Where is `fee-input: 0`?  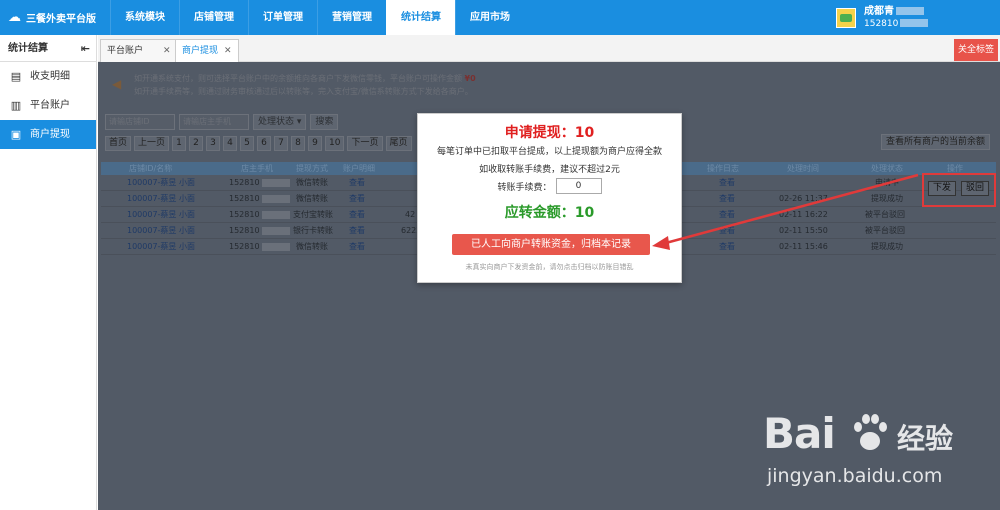 fee-input: 0 is located at coordinates (578, 186).